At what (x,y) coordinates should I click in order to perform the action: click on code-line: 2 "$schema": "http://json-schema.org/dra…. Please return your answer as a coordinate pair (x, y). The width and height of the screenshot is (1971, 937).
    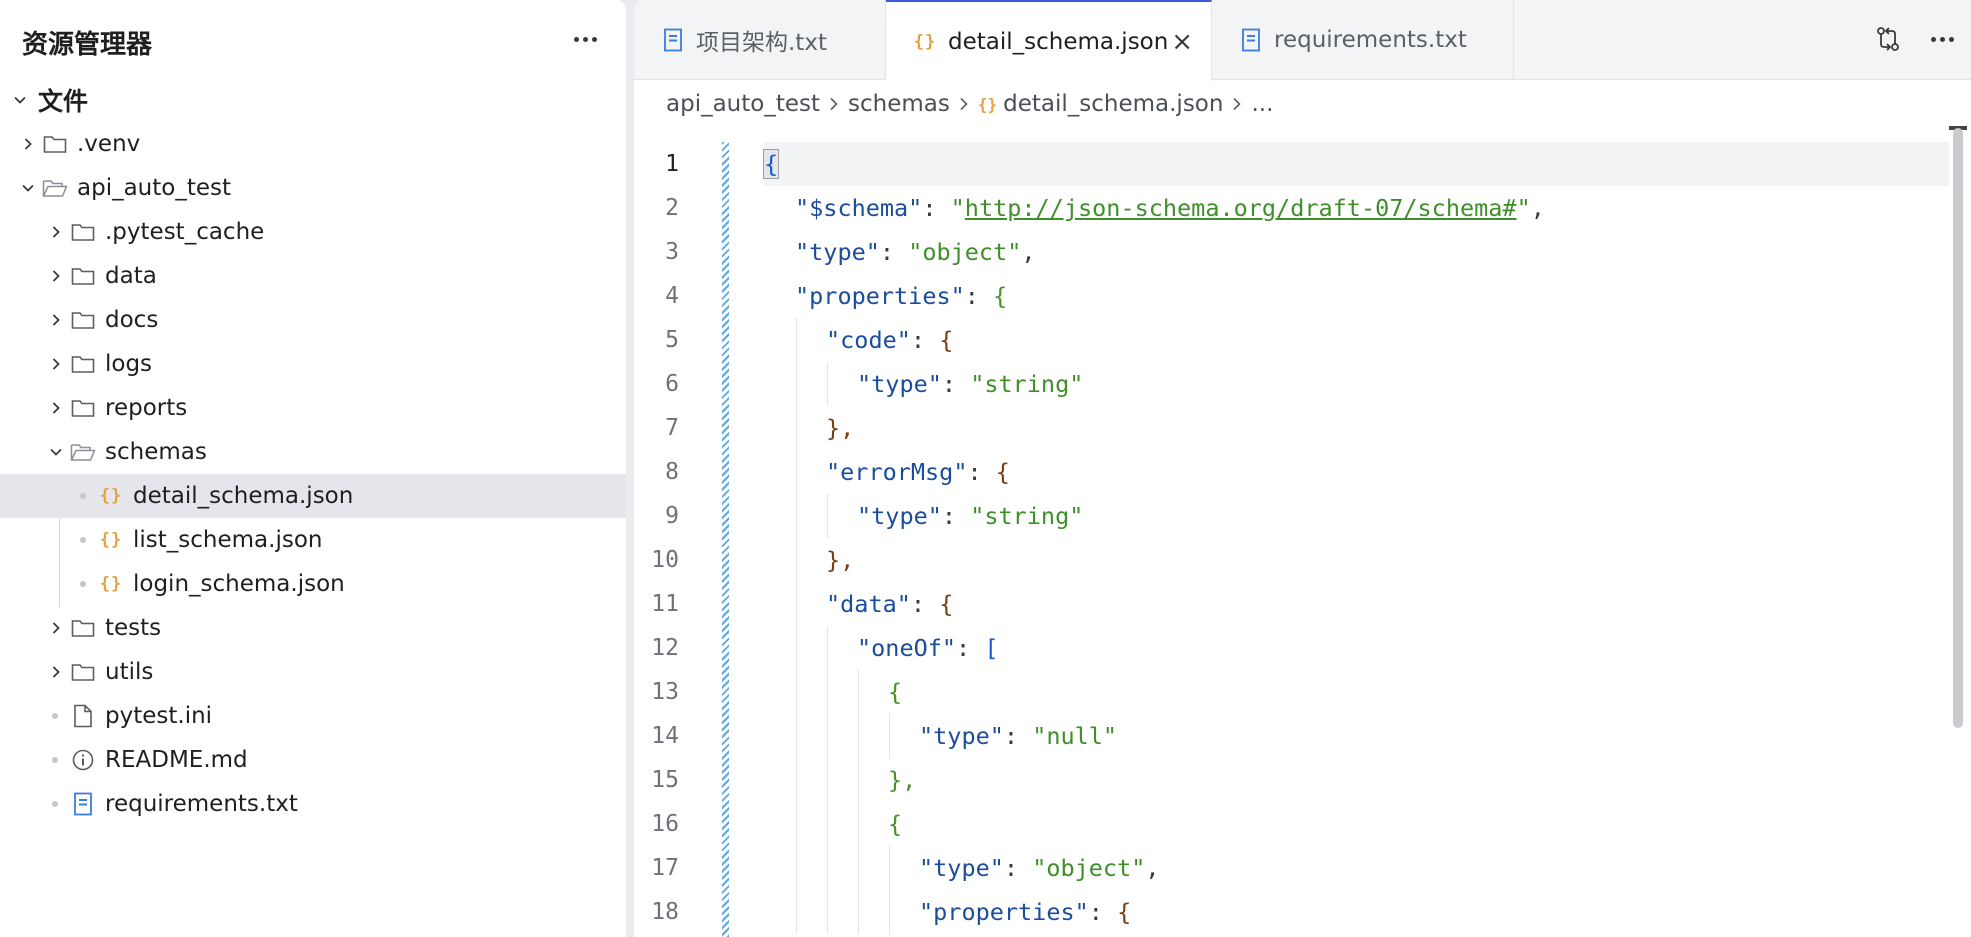
    Looking at the image, I should click on (1291, 208).